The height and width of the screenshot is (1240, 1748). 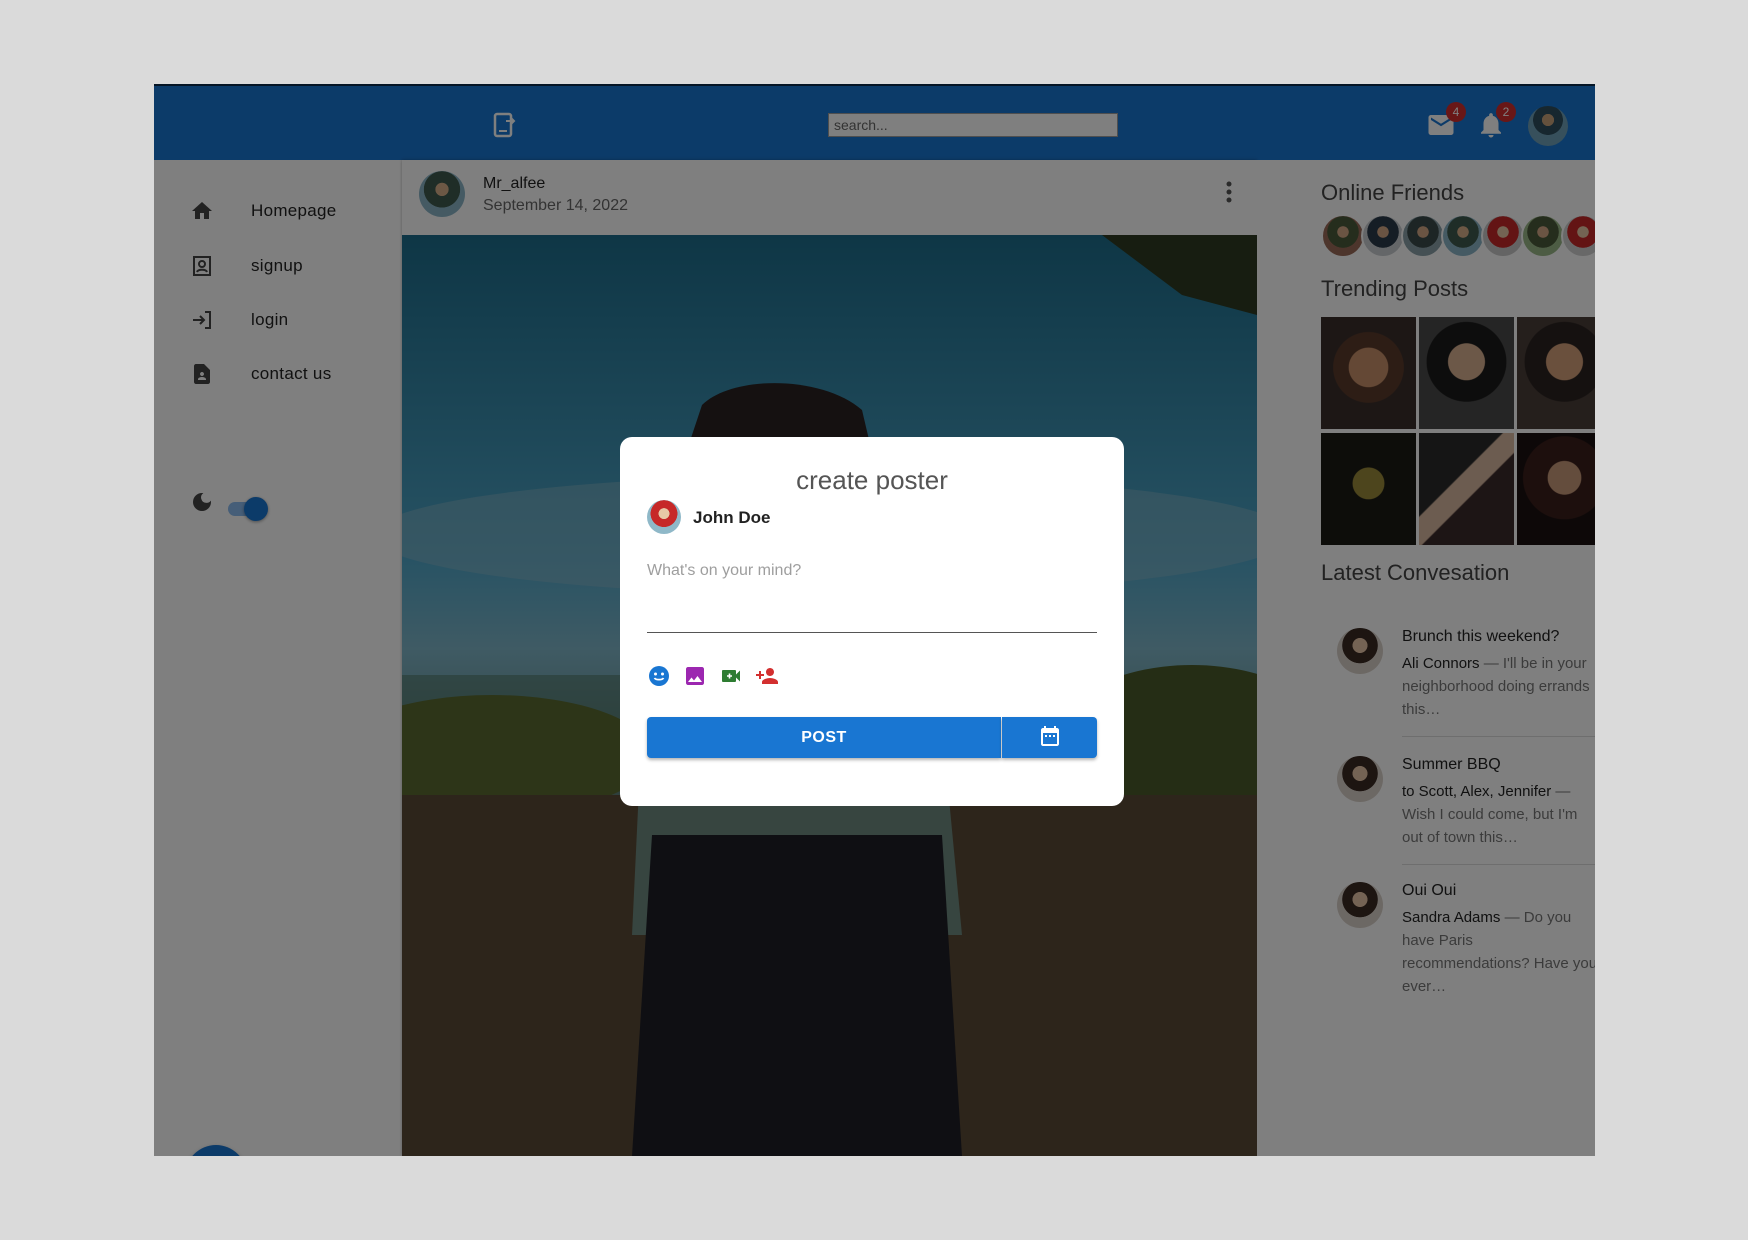 What do you see at coordinates (695, 676) in the screenshot?
I see `image-icon` at bounding box center [695, 676].